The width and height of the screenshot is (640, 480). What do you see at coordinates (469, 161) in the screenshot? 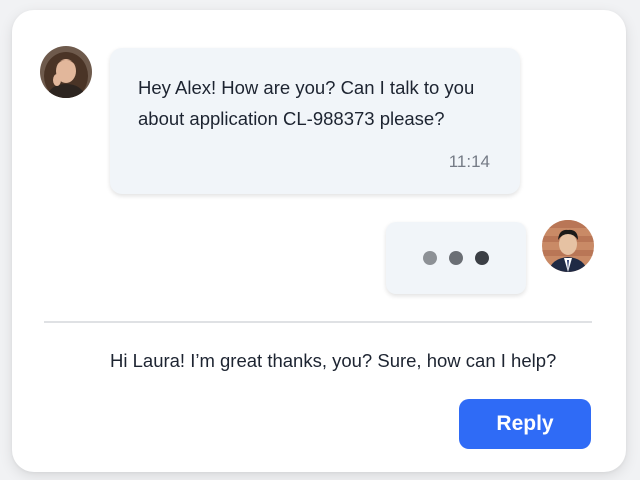
I see `message-timestamp: 11:14` at bounding box center [469, 161].